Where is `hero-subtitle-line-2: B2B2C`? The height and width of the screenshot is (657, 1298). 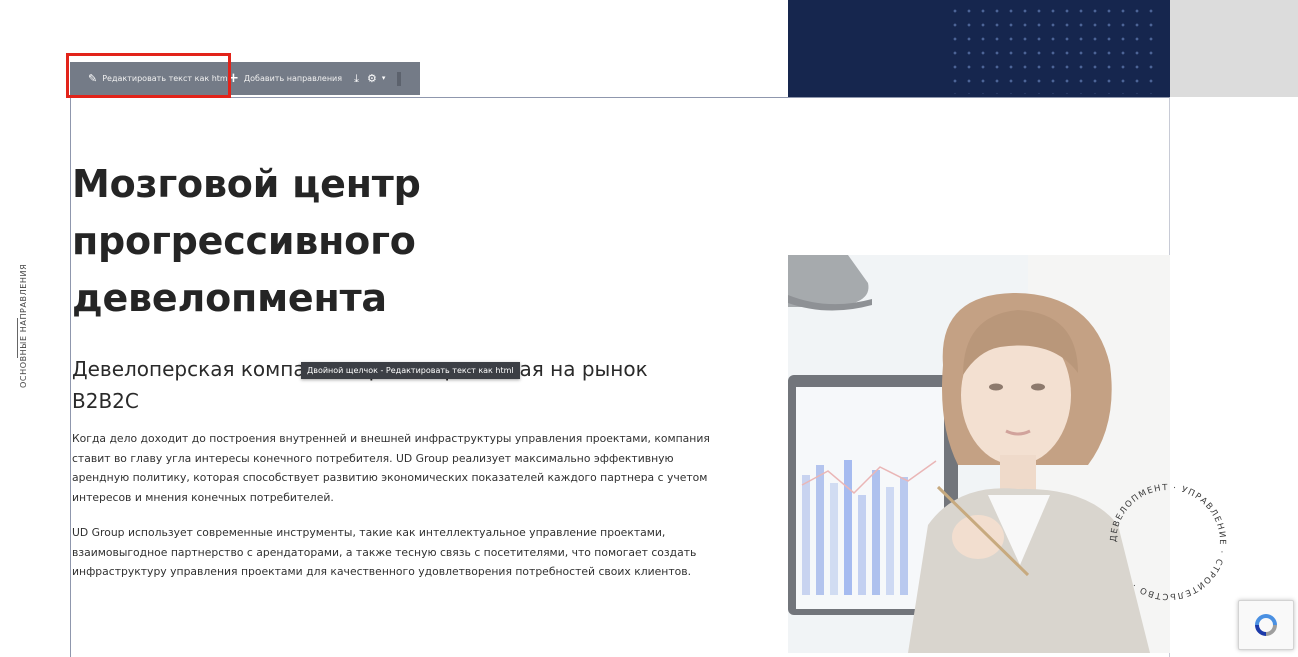
hero-subtitle-line-2: B2B2C is located at coordinates (105, 401).